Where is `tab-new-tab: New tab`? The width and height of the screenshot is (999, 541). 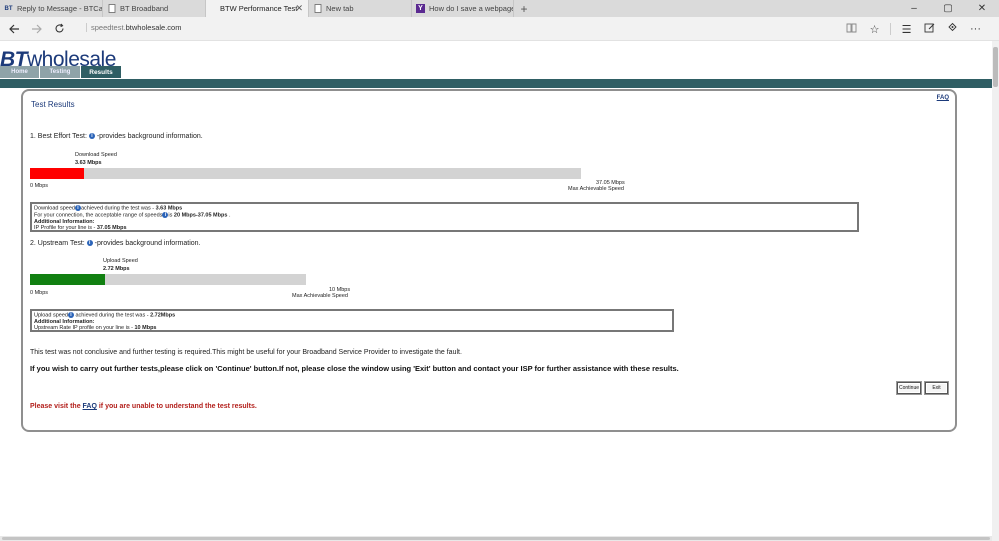 tab-new-tab: New tab is located at coordinates (360, 8).